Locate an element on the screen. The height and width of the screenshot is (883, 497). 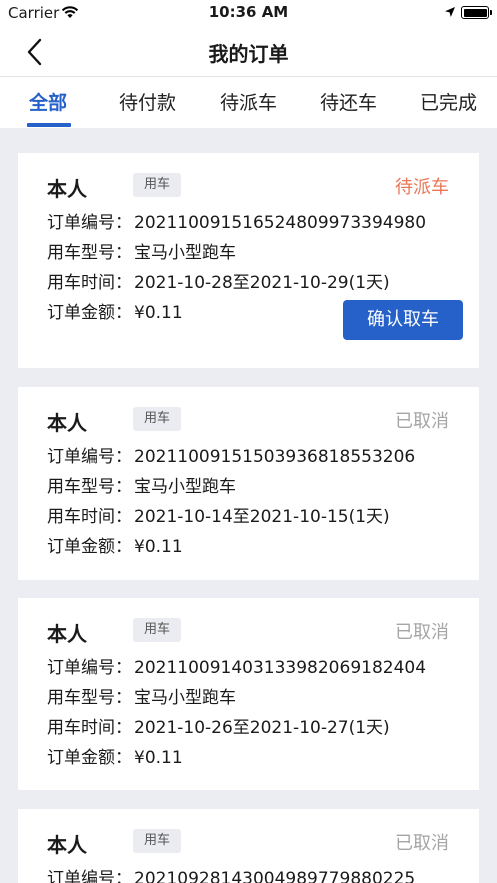
car-time-value: 2021-10-28至2021-10-29(1天) is located at coordinates (262, 283).